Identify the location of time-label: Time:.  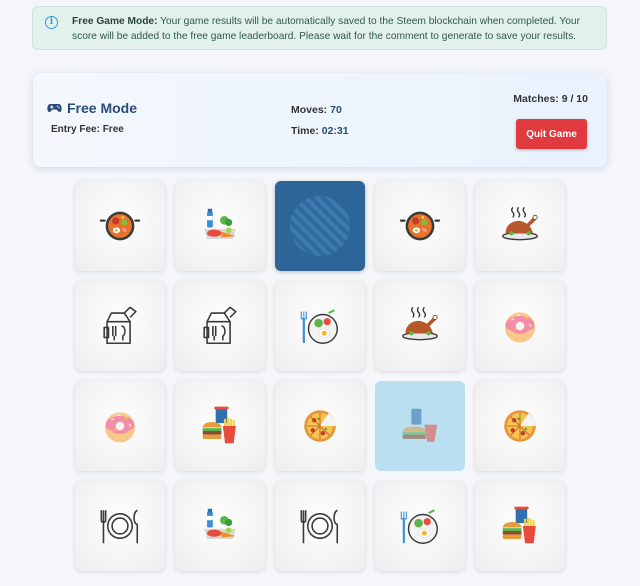
(305, 131).